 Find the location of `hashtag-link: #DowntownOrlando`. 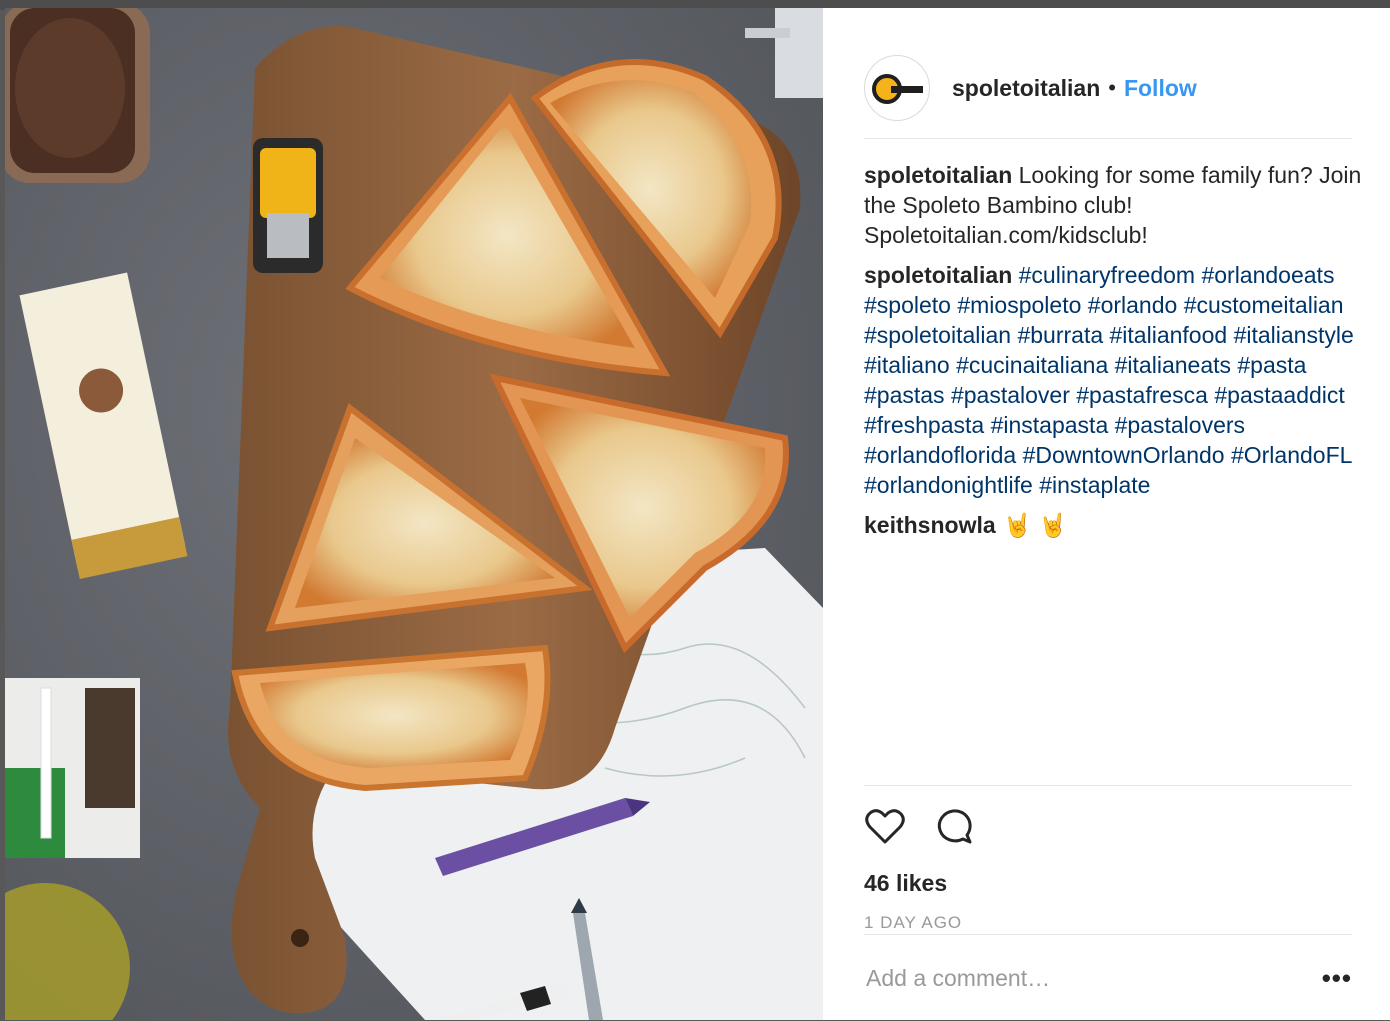

hashtag-link: #DowntownOrlando is located at coordinates (1124, 455).